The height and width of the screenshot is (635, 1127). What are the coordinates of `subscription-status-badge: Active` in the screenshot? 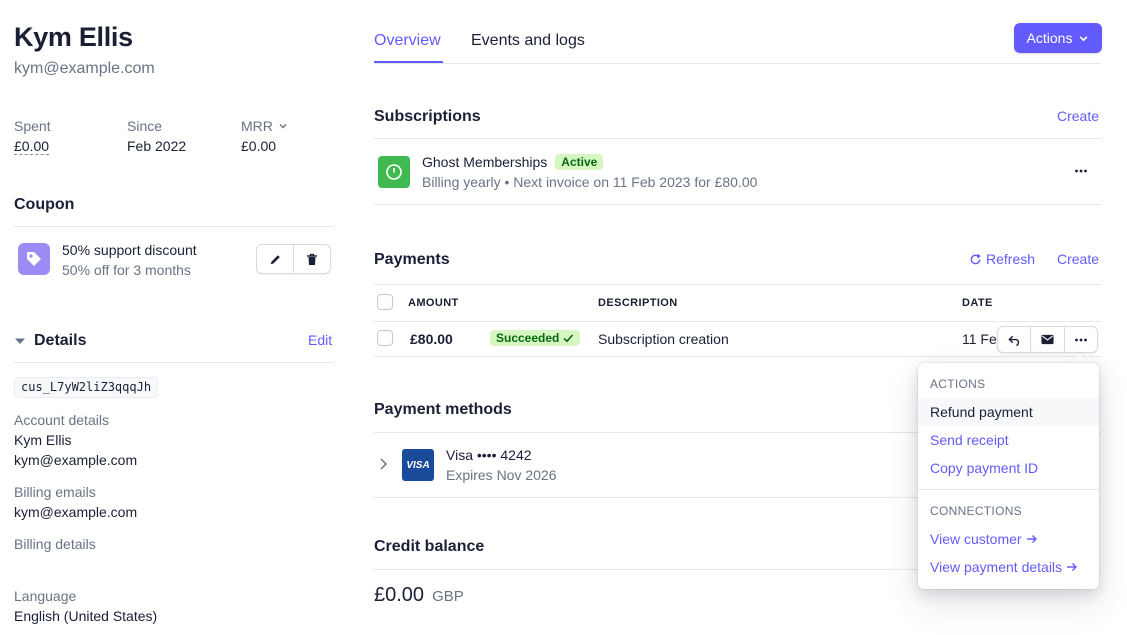 It's located at (579, 162).